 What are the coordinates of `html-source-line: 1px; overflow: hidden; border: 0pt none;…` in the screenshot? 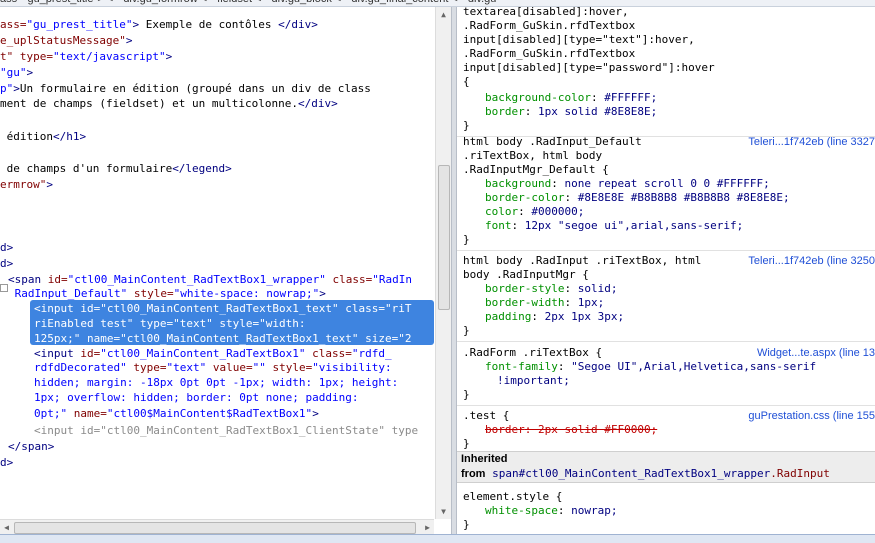 It's located at (196, 397).